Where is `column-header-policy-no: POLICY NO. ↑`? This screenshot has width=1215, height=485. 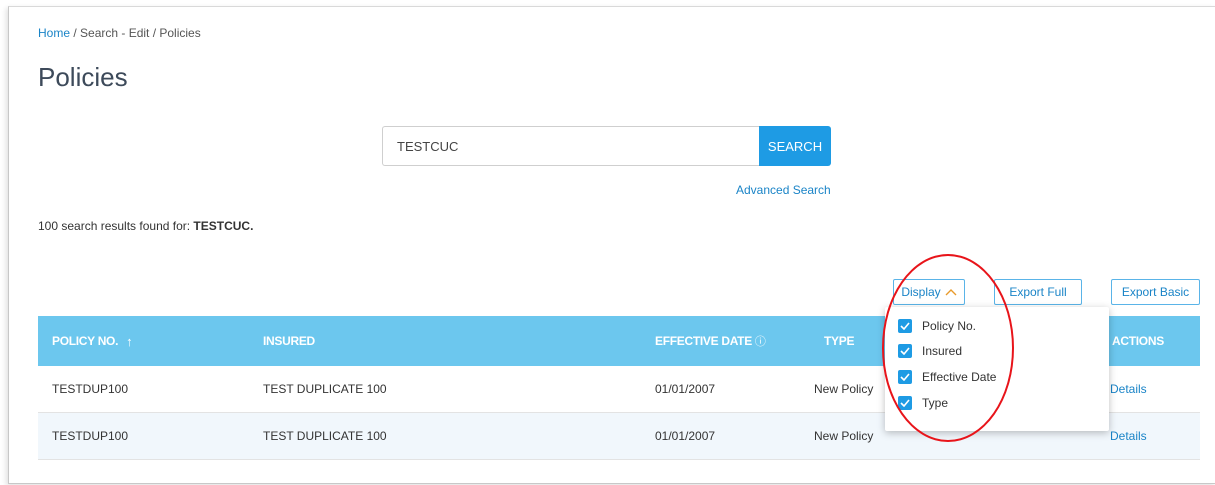
column-header-policy-no: POLICY NO. ↑ is located at coordinates (92, 341).